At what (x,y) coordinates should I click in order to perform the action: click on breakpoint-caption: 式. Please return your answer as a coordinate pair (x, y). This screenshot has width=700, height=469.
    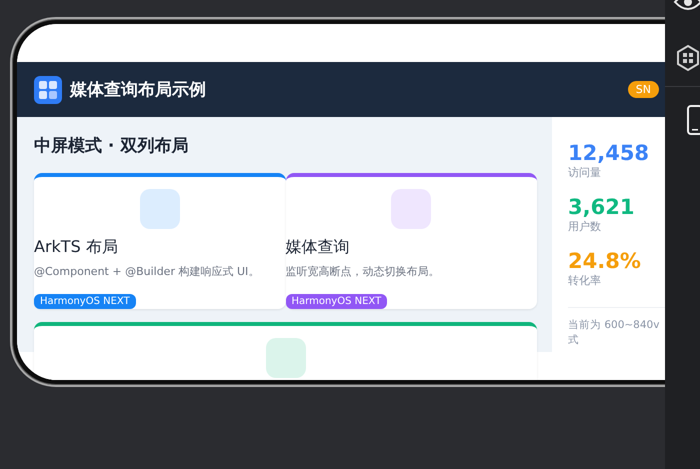
    Looking at the image, I should click on (574, 340).